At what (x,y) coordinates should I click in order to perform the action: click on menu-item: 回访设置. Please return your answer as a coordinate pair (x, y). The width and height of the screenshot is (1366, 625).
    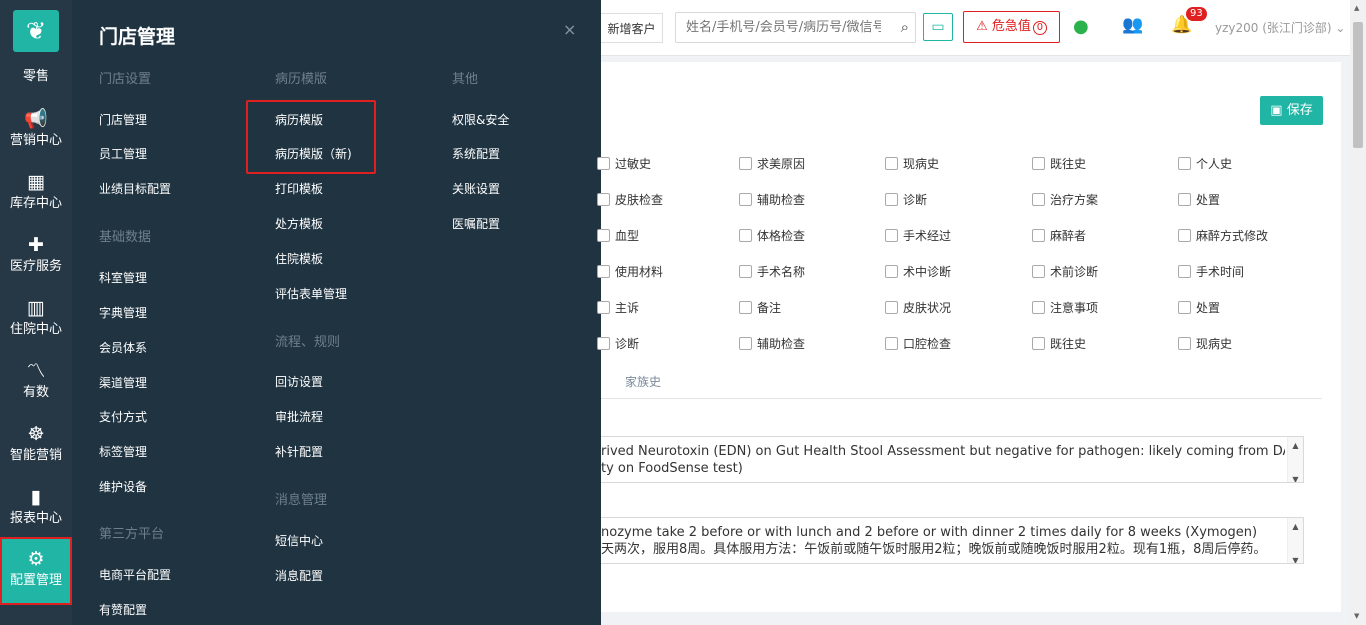
    Looking at the image, I should click on (299, 381).